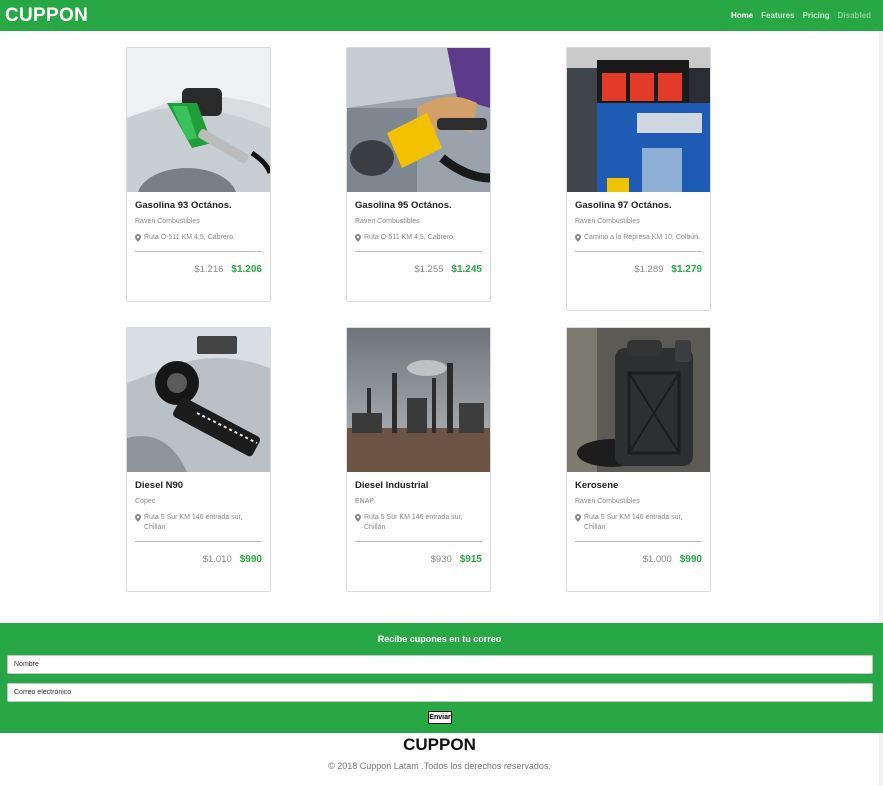 The image size is (883, 786). Describe the element at coordinates (145, 501) in the screenshot. I see `product-vendor: Copec` at that location.